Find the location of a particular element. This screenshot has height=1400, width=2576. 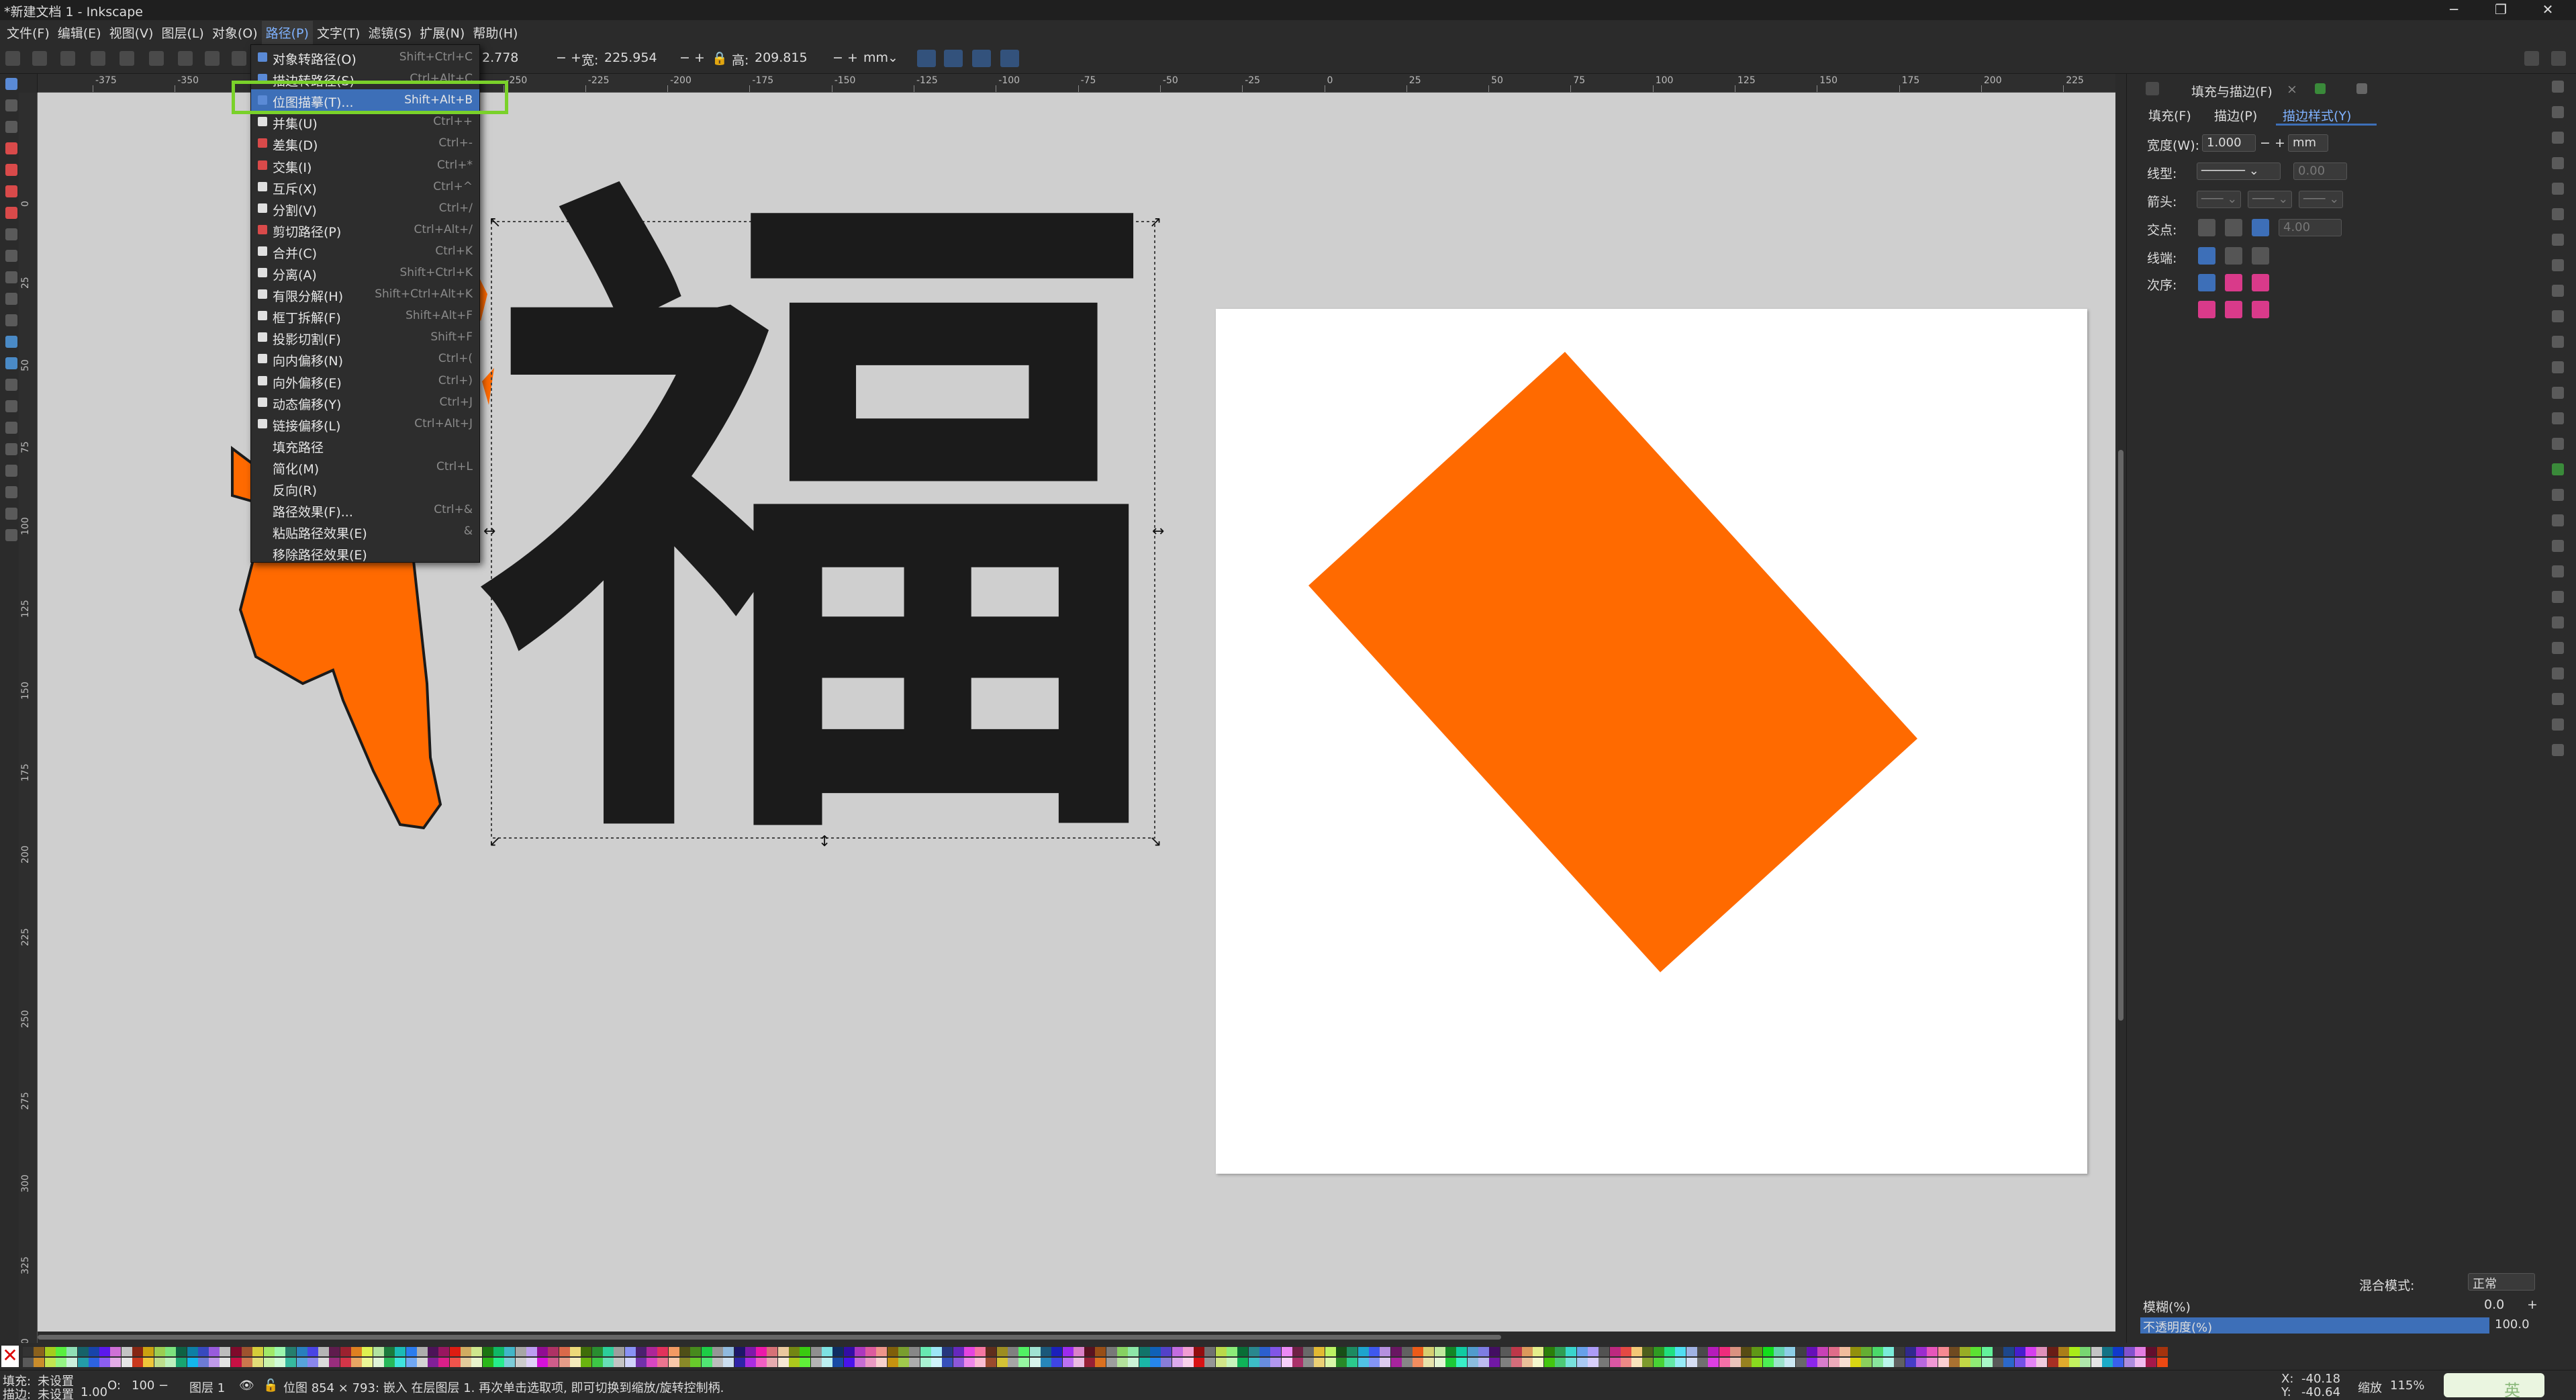

fill-stroke-dialog-icon is located at coordinates (2558, 571).